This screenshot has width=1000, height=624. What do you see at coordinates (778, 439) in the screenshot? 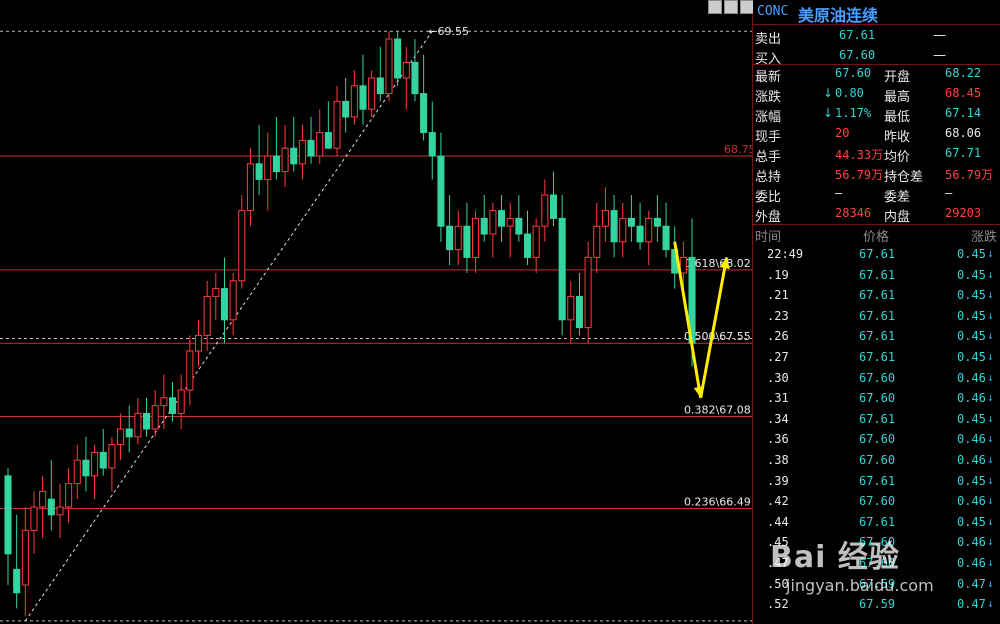
I see `tick-time: .36` at bounding box center [778, 439].